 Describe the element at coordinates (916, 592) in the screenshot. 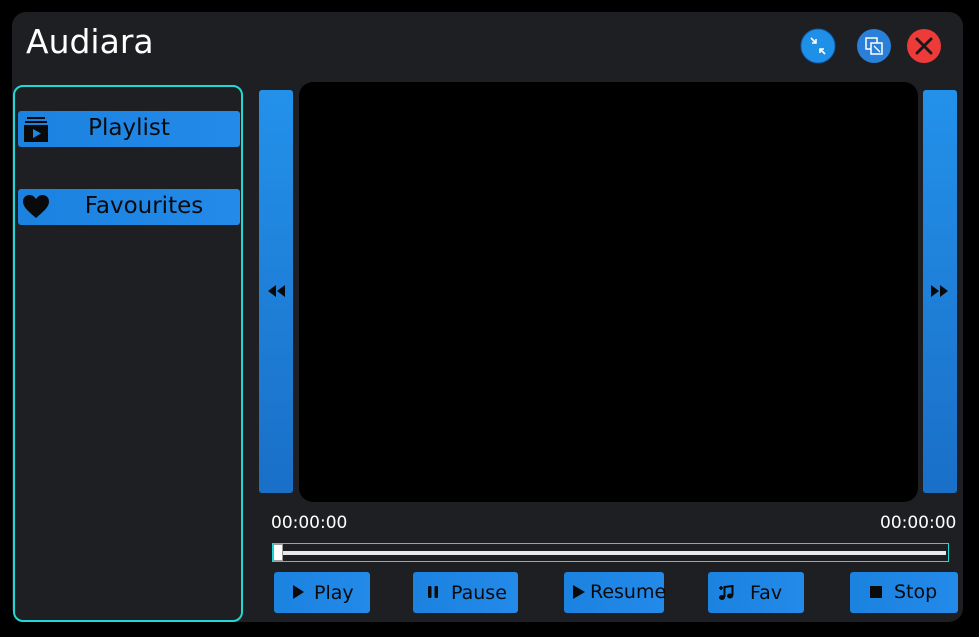

I see `stop-label: Stop` at that location.